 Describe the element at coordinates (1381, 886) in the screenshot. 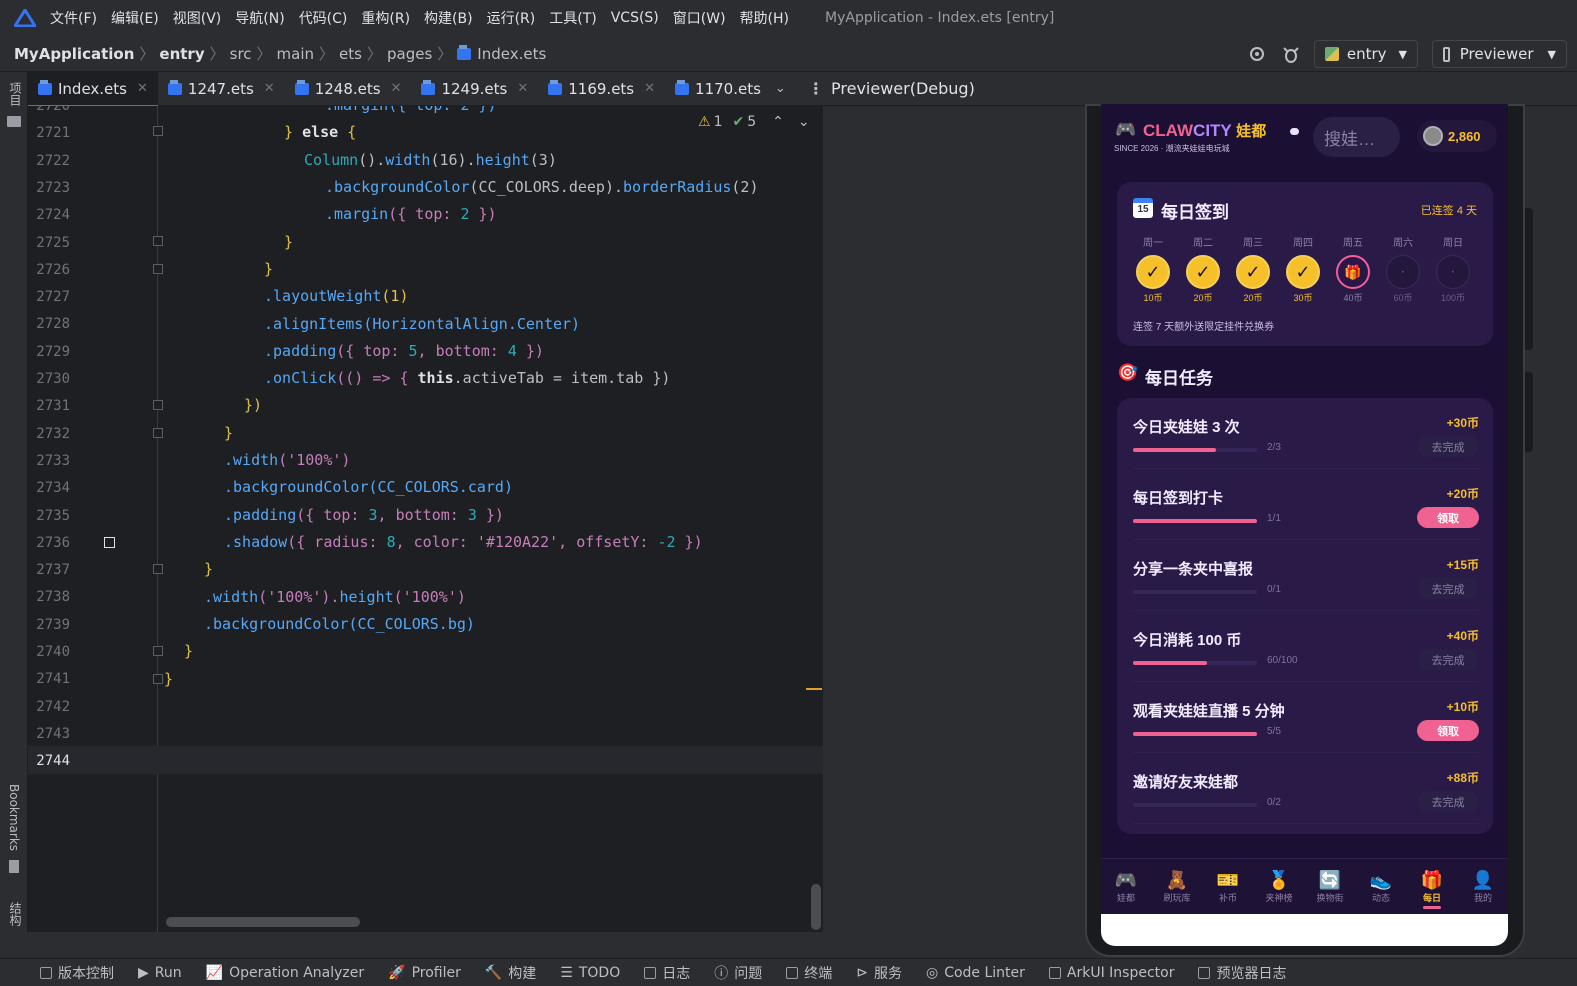

I see `nav-item-feed: 👟 动态` at that location.